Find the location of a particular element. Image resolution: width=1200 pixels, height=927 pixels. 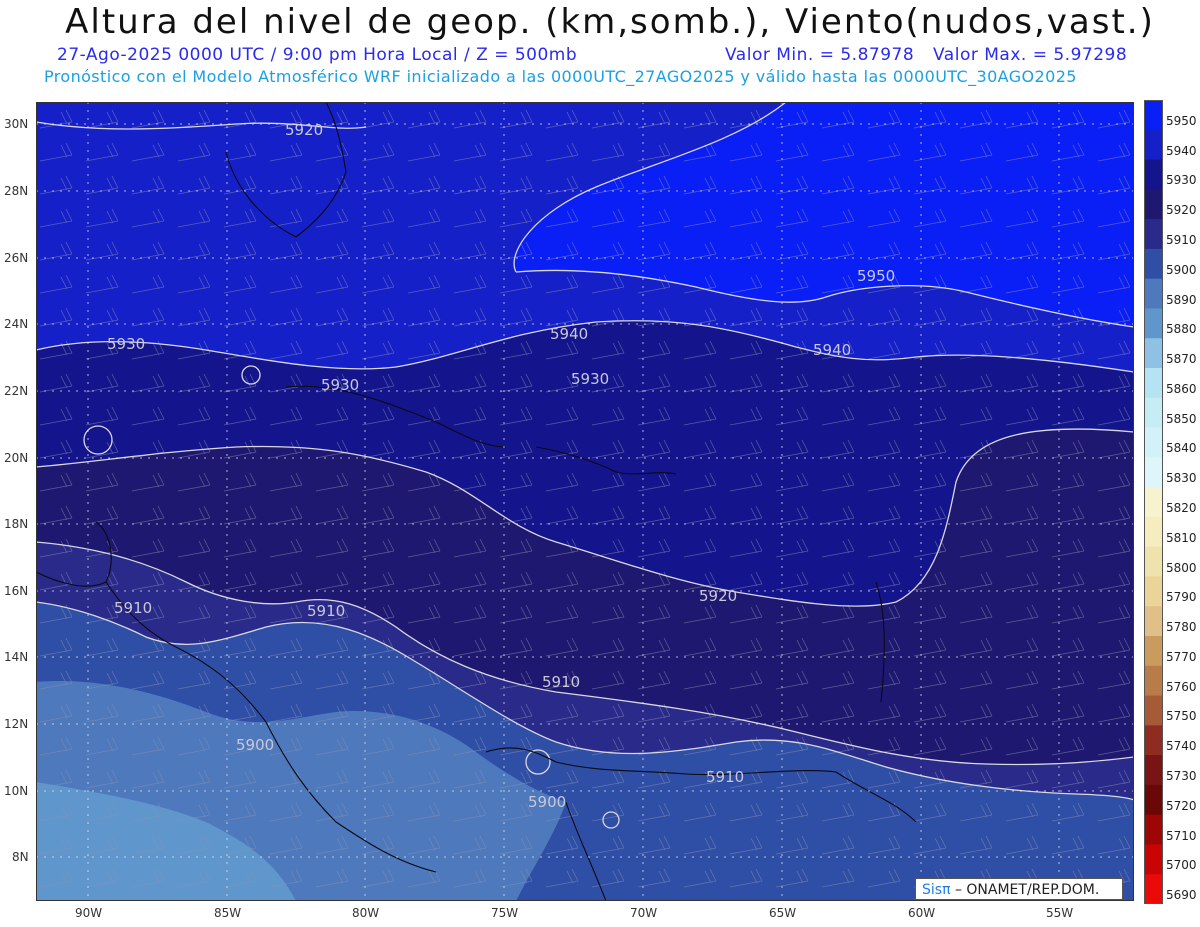

subtitle-max: Valor Max. = 5.97298 is located at coordinates (1030, 55).